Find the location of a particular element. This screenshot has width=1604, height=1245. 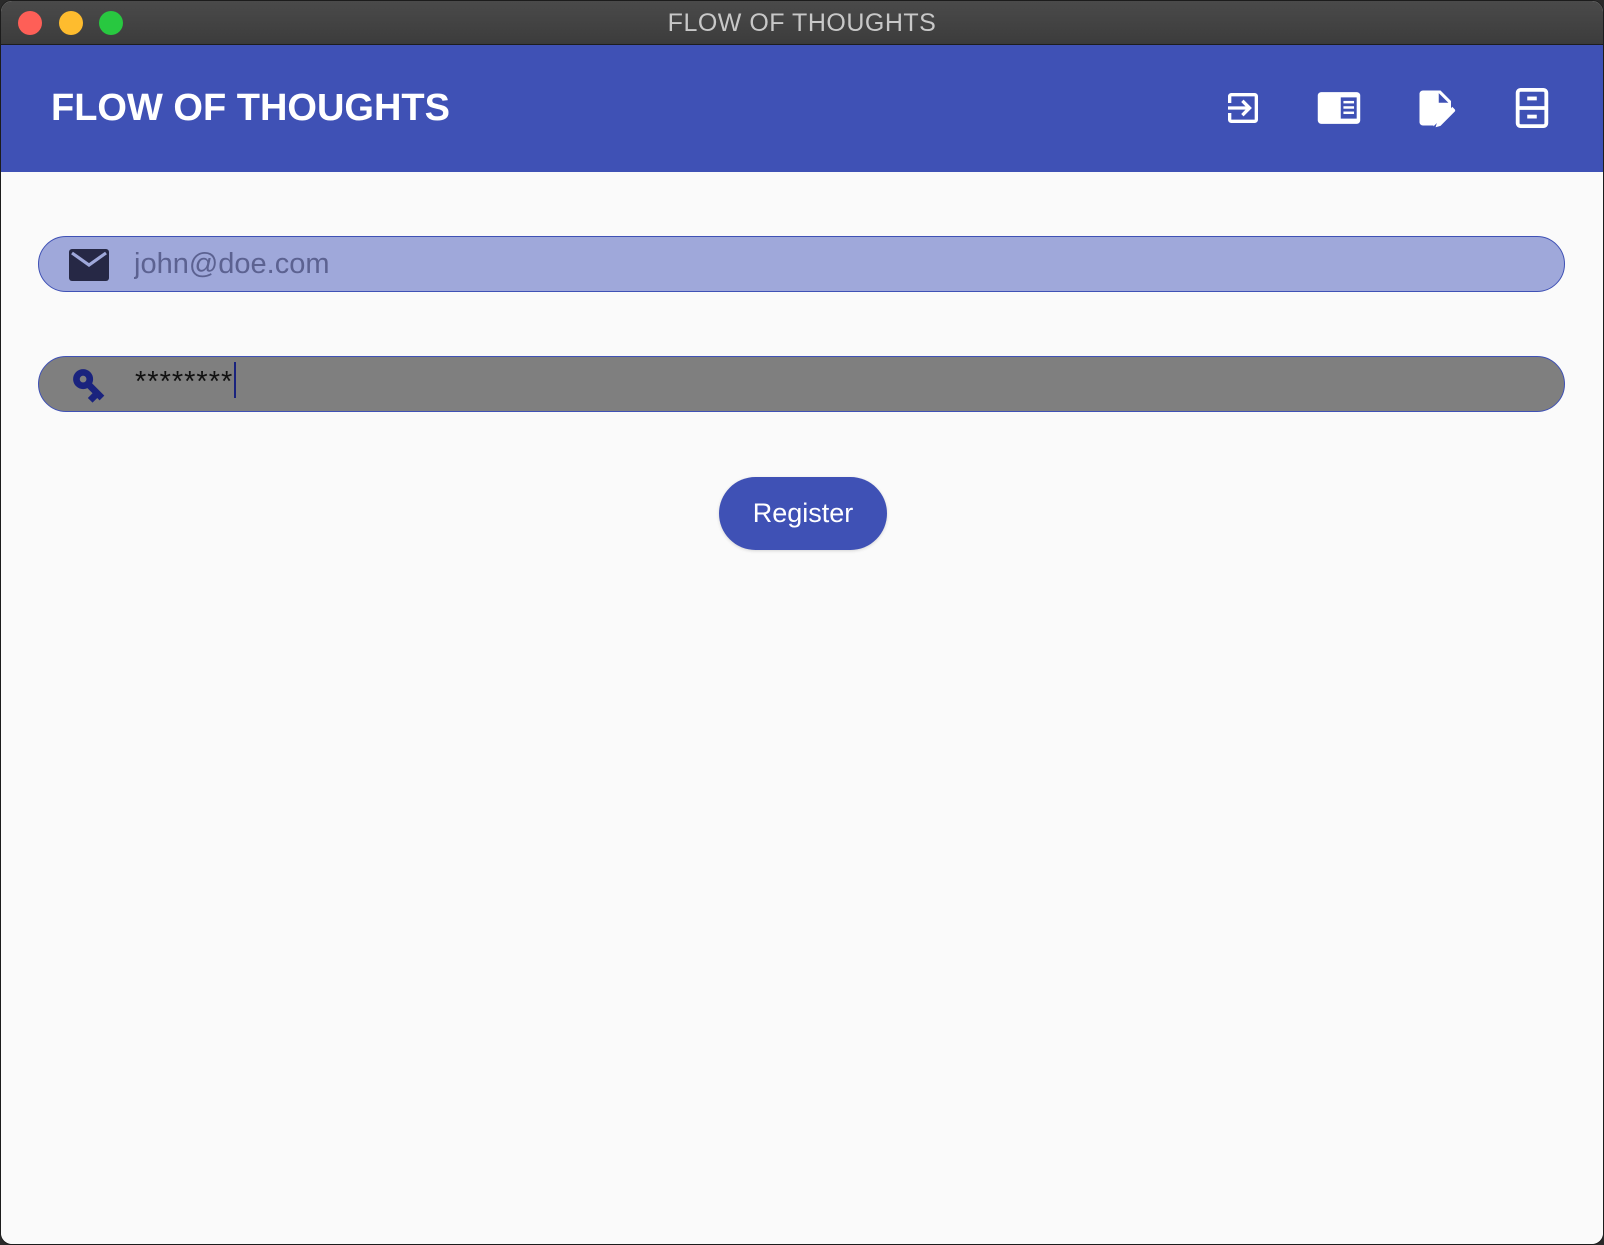

app-bar: FLOW OF THOUGHTS is located at coordinates (802, 108).